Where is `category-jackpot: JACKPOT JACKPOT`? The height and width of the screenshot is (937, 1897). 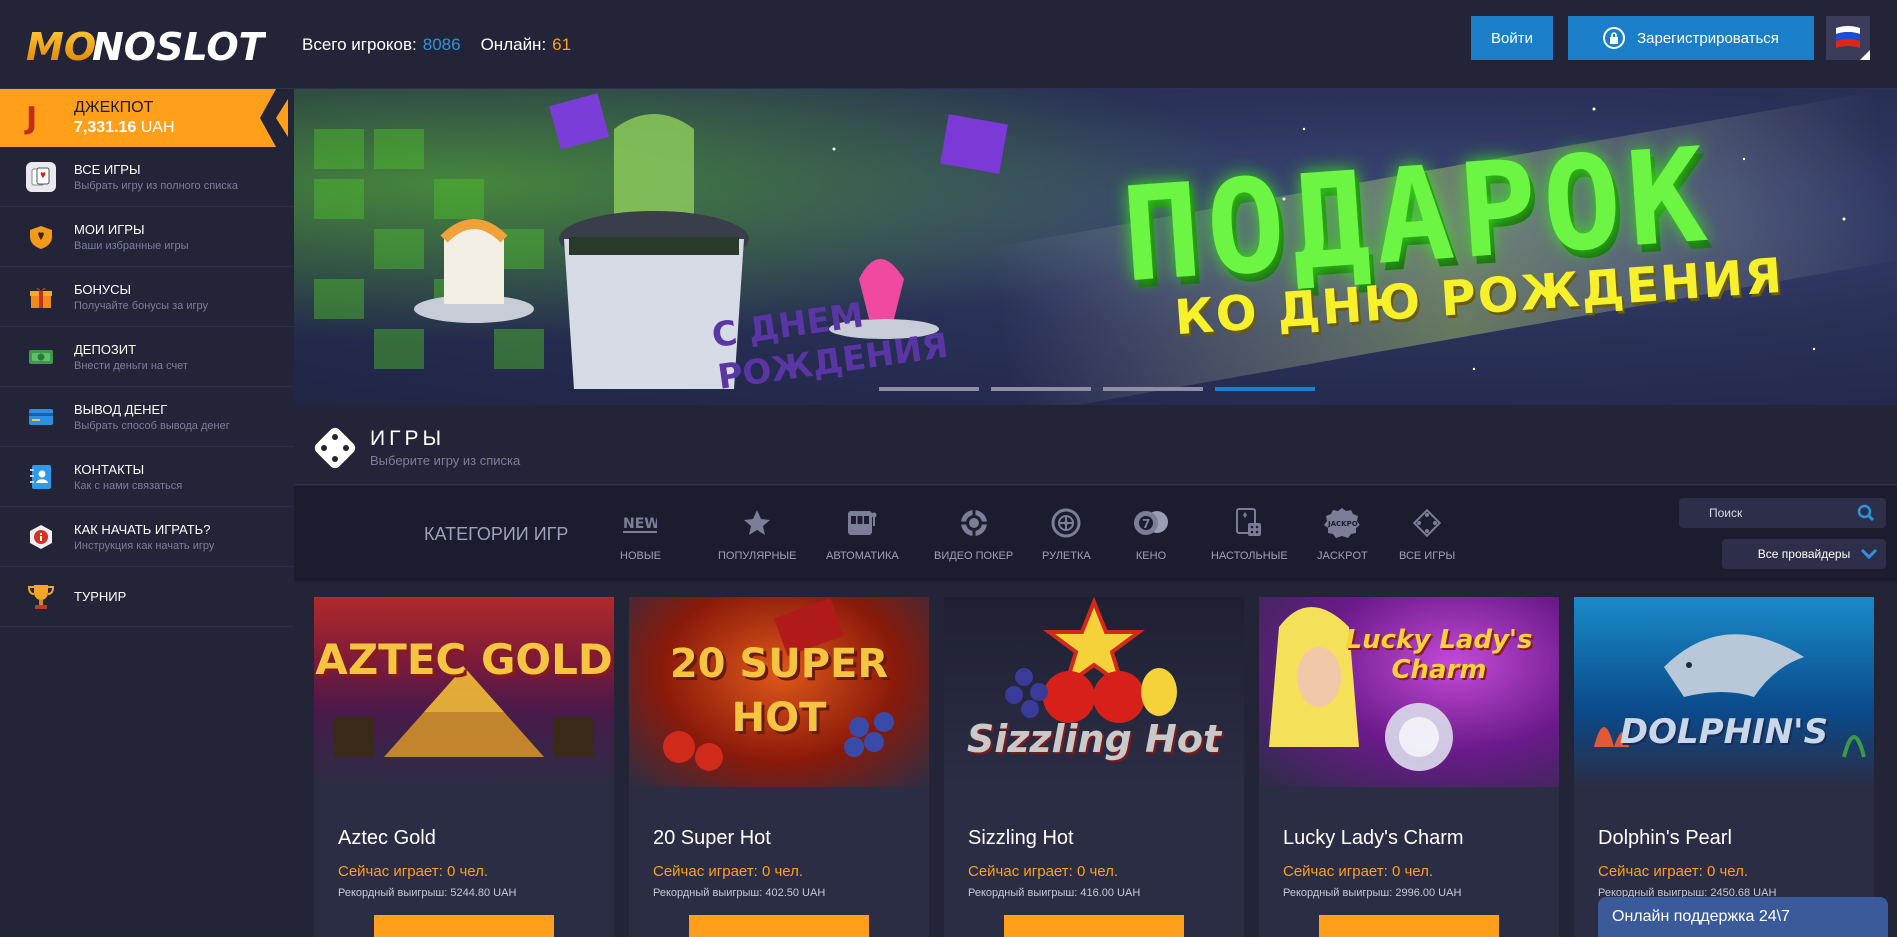 category-jackpot: JACKPOT JACKPOT is located at coordinates (1342, 534).